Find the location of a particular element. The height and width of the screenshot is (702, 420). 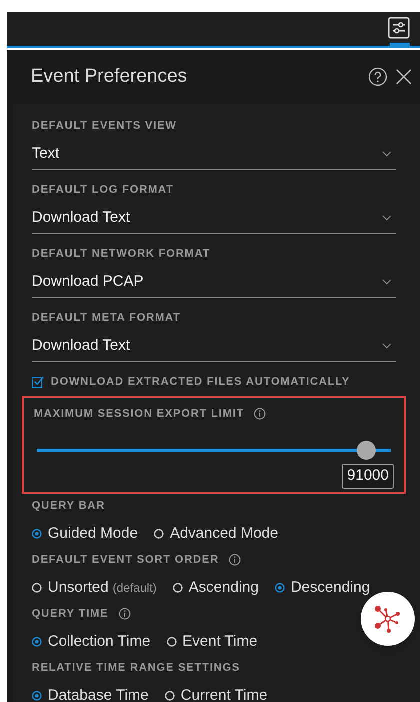

field-label: DEFAULT EVENTS VIEW is located at coordinates (105, 126).